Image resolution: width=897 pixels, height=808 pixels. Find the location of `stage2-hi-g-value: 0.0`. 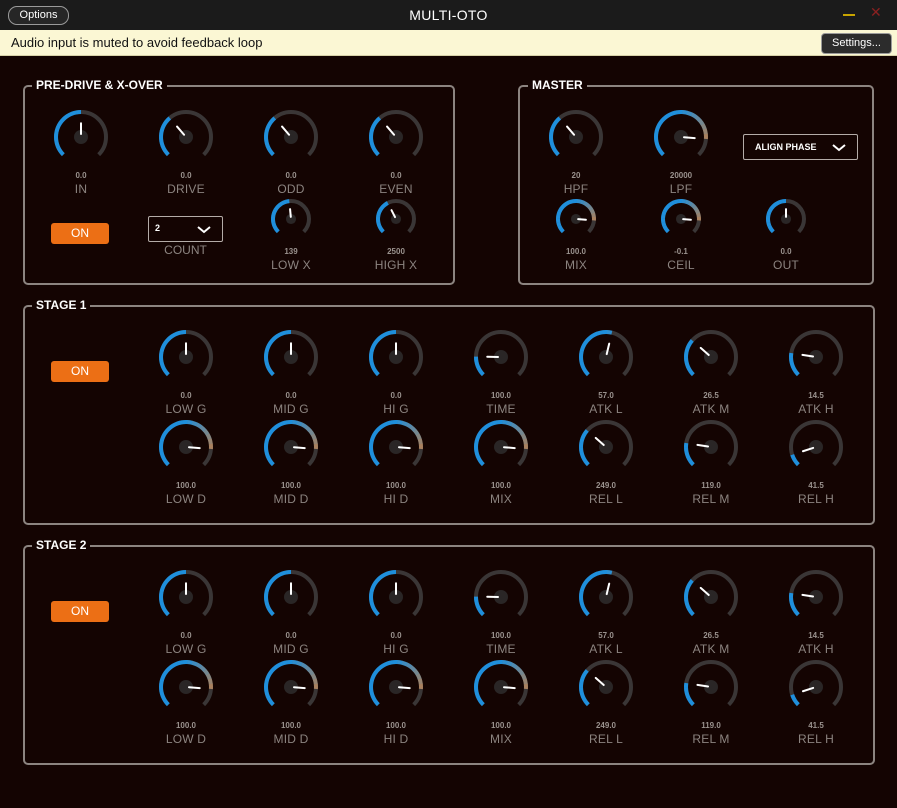

stage2-hi-g-value: 0.0 is located at coordinates (396, 635).